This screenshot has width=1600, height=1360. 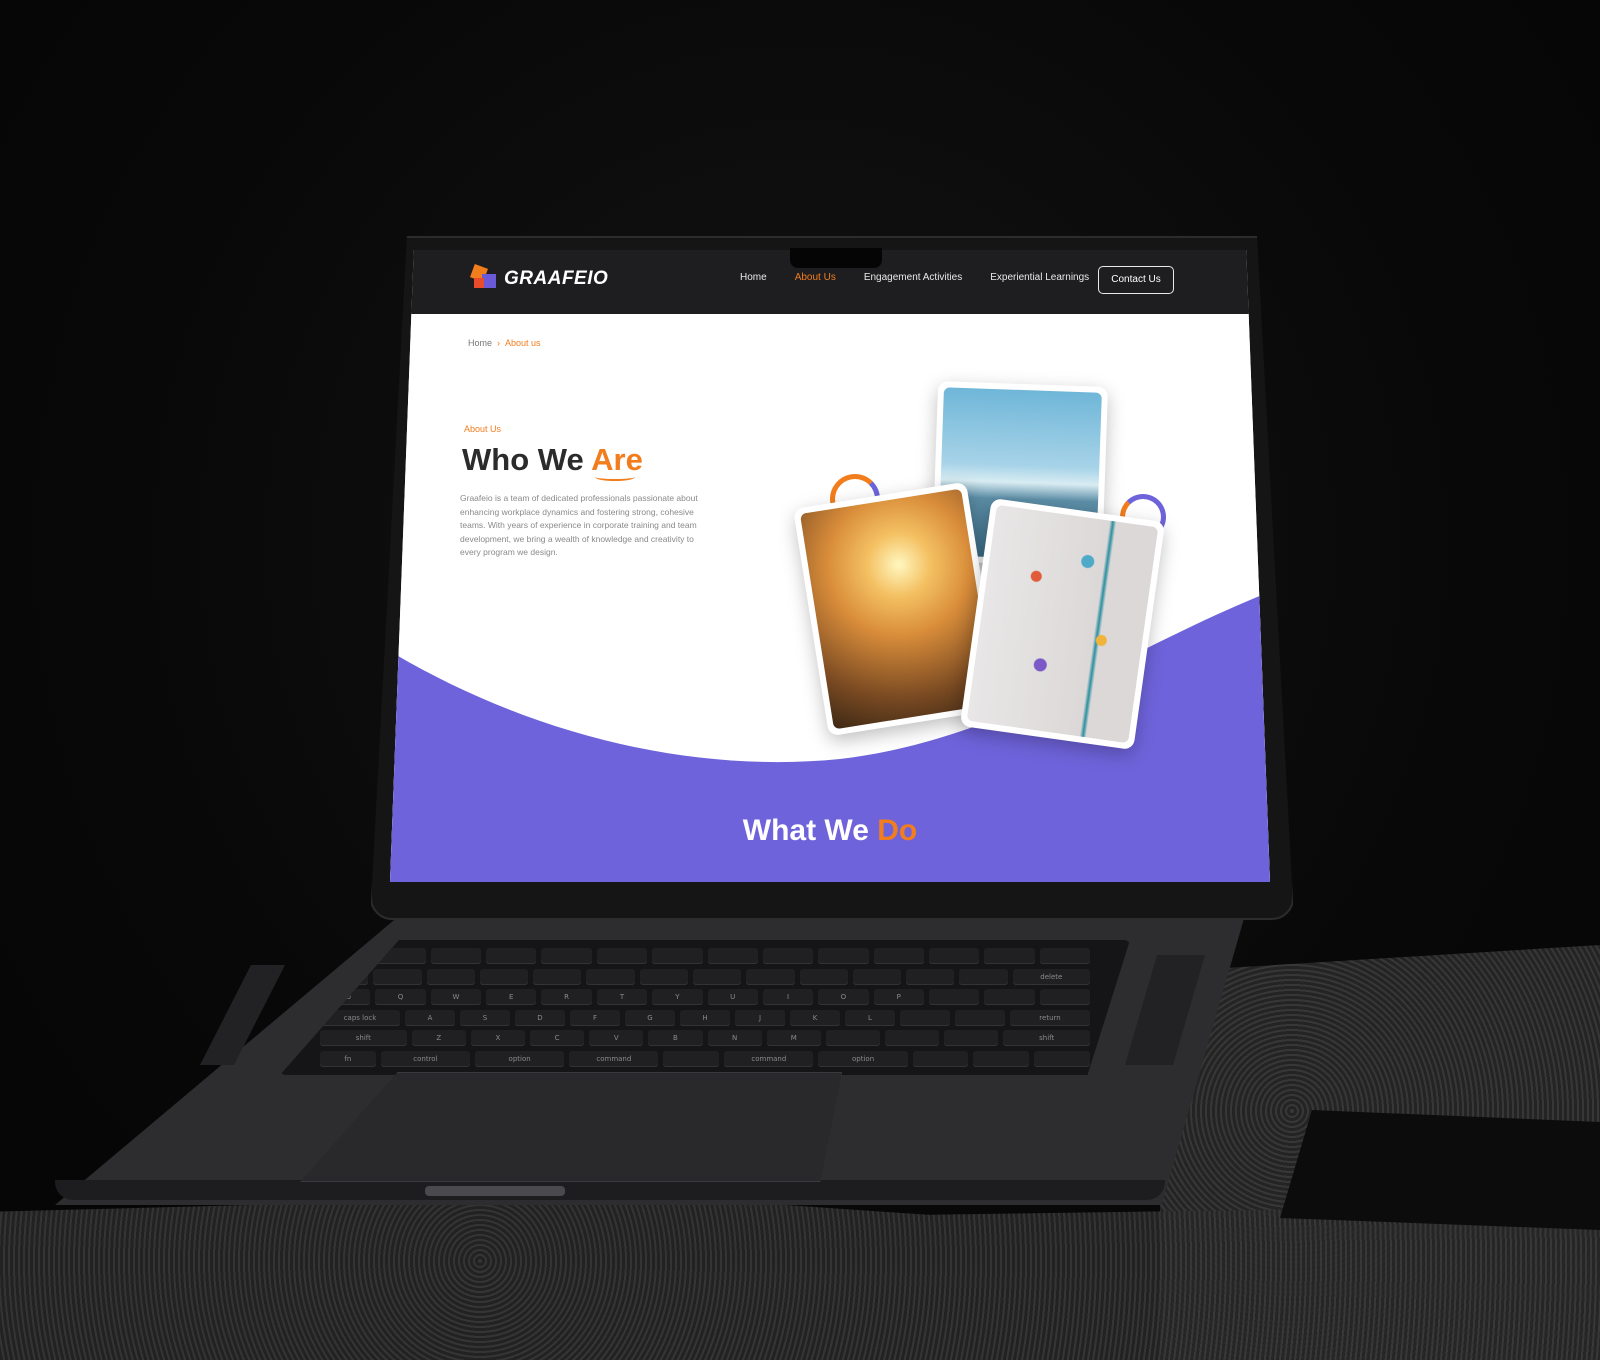 What do you see at coordinates (1136, 280) in the screenshot?
I see `contact-us-button: Contact Us` at bounding box center [1136, 280].